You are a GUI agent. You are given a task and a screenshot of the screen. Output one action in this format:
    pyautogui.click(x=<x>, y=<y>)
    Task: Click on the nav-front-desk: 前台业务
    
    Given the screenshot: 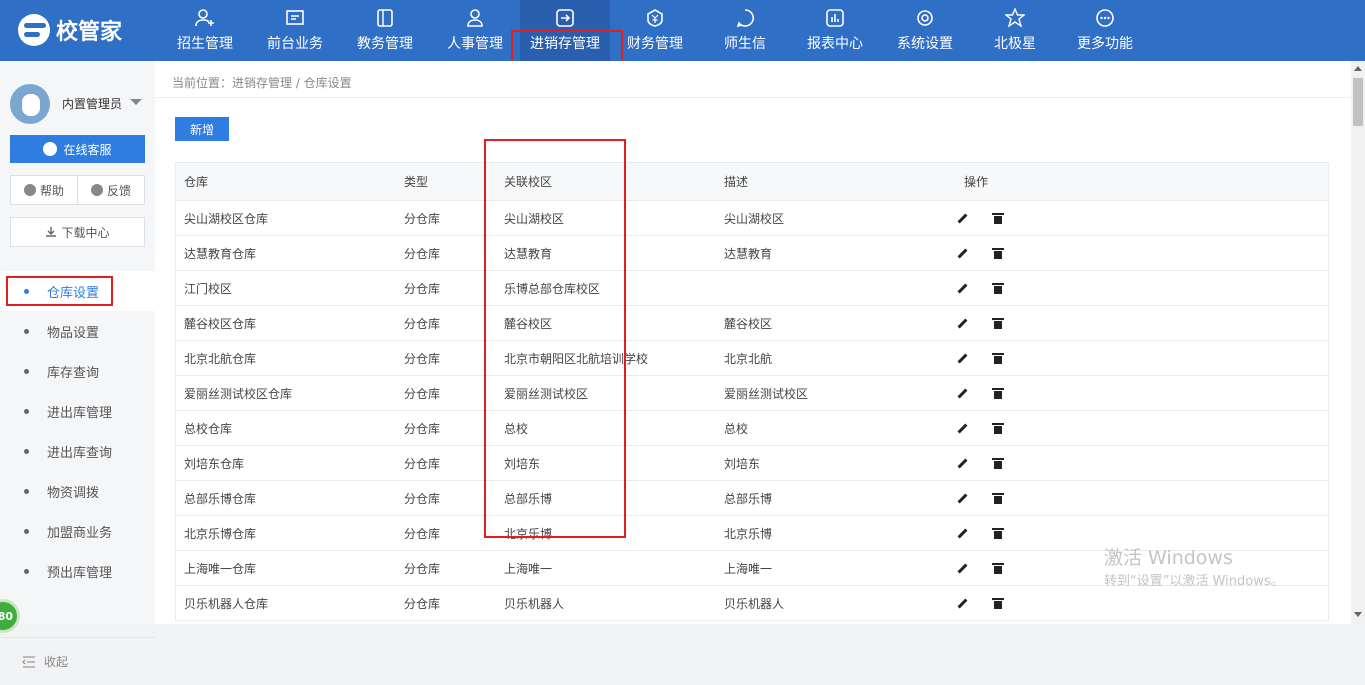 What is the action you would take?
    pyautogui.click(x=295, y=30)
    